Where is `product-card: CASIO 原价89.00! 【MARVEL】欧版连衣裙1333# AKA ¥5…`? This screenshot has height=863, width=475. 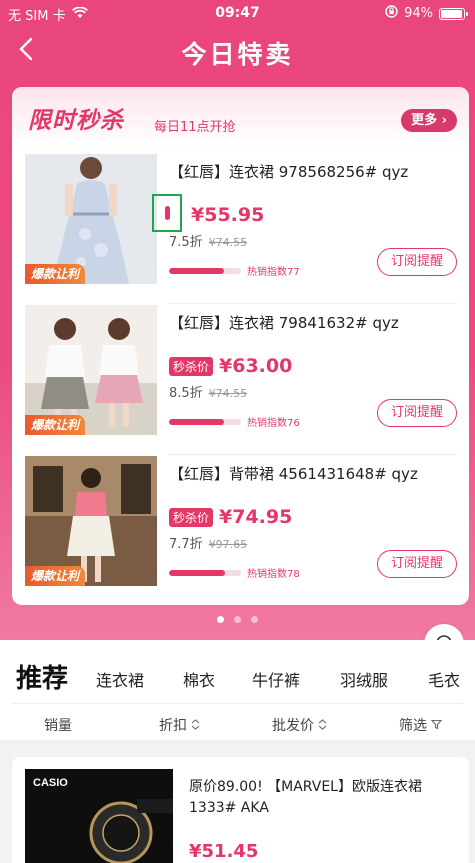 product-card: CASIO 原价89.00! 【MARVEL】欧版连衣裙1333# AKA ¥5… is located at coordinates (240, 810).